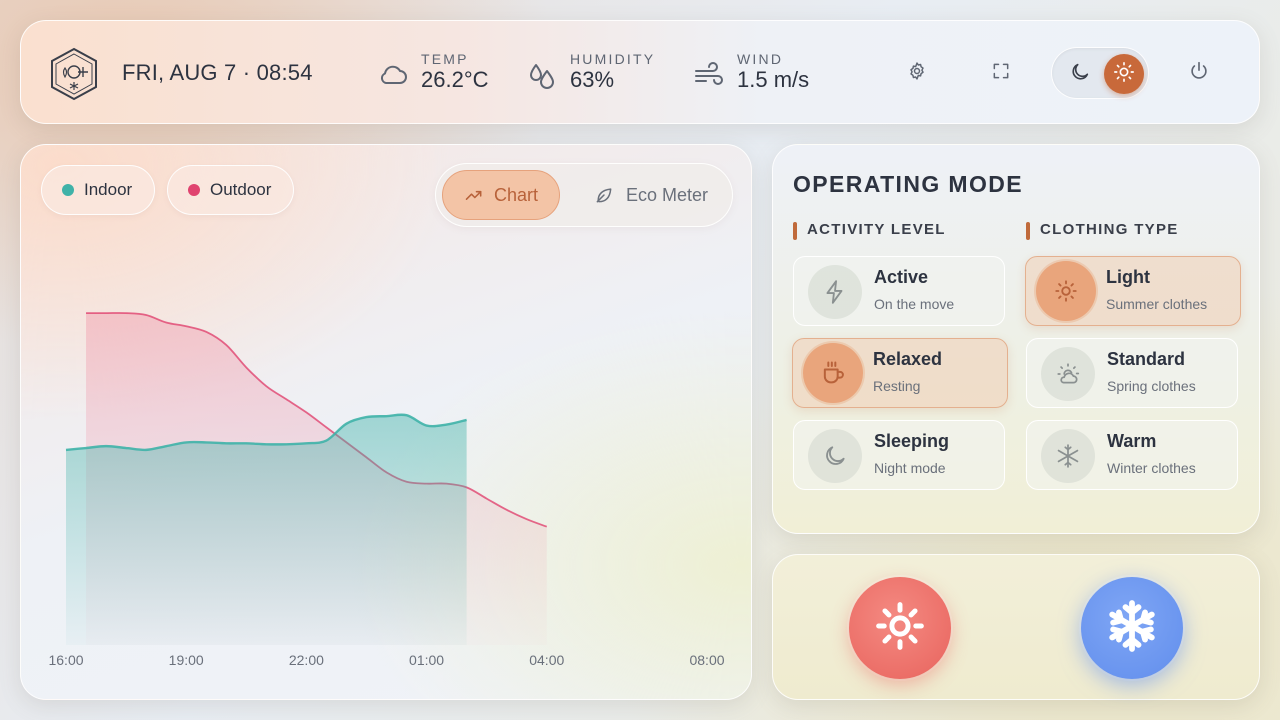  What do you see at coordinates (68, 190) in the screenshot?
I see `indoor-dot` at bounding box center [68, 190].